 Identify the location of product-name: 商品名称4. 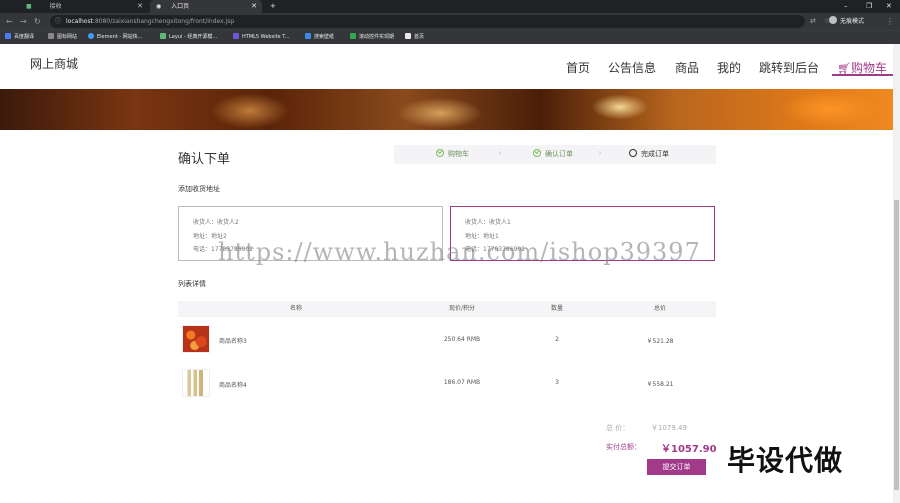
(233, 385).